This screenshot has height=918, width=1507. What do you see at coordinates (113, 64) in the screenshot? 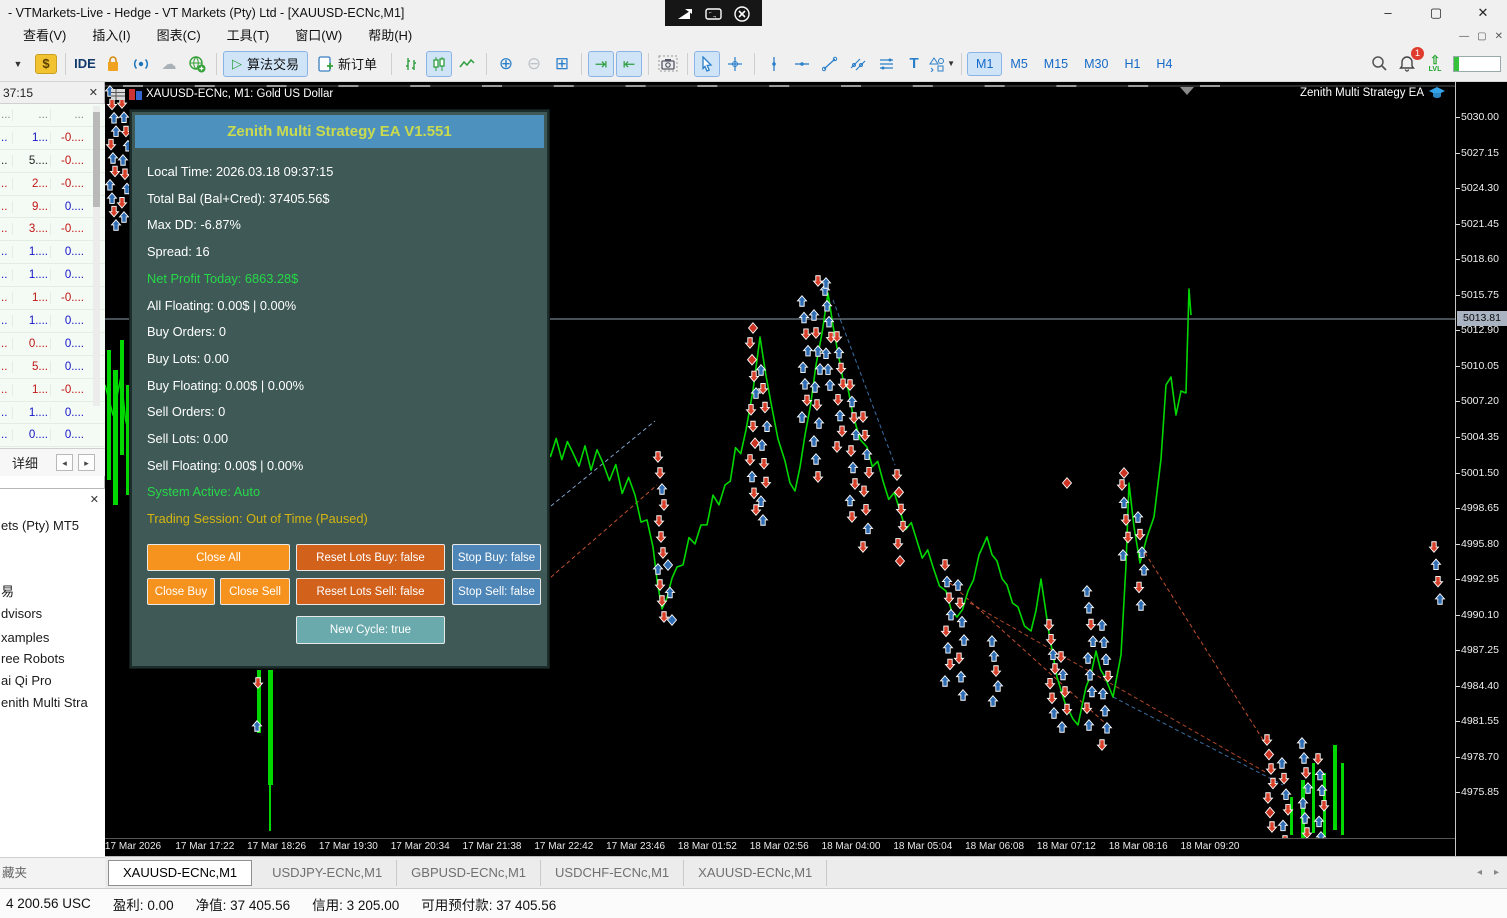
I see `market-bag-icon` at bounding box center [113, 64].